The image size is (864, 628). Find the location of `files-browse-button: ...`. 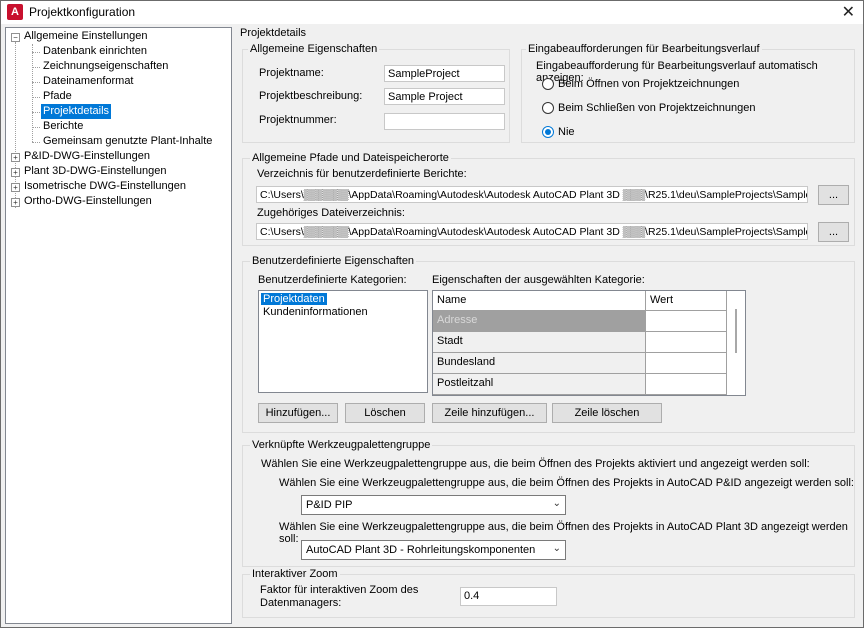

files-browse-button: ... is located at coordinates (833, 232).